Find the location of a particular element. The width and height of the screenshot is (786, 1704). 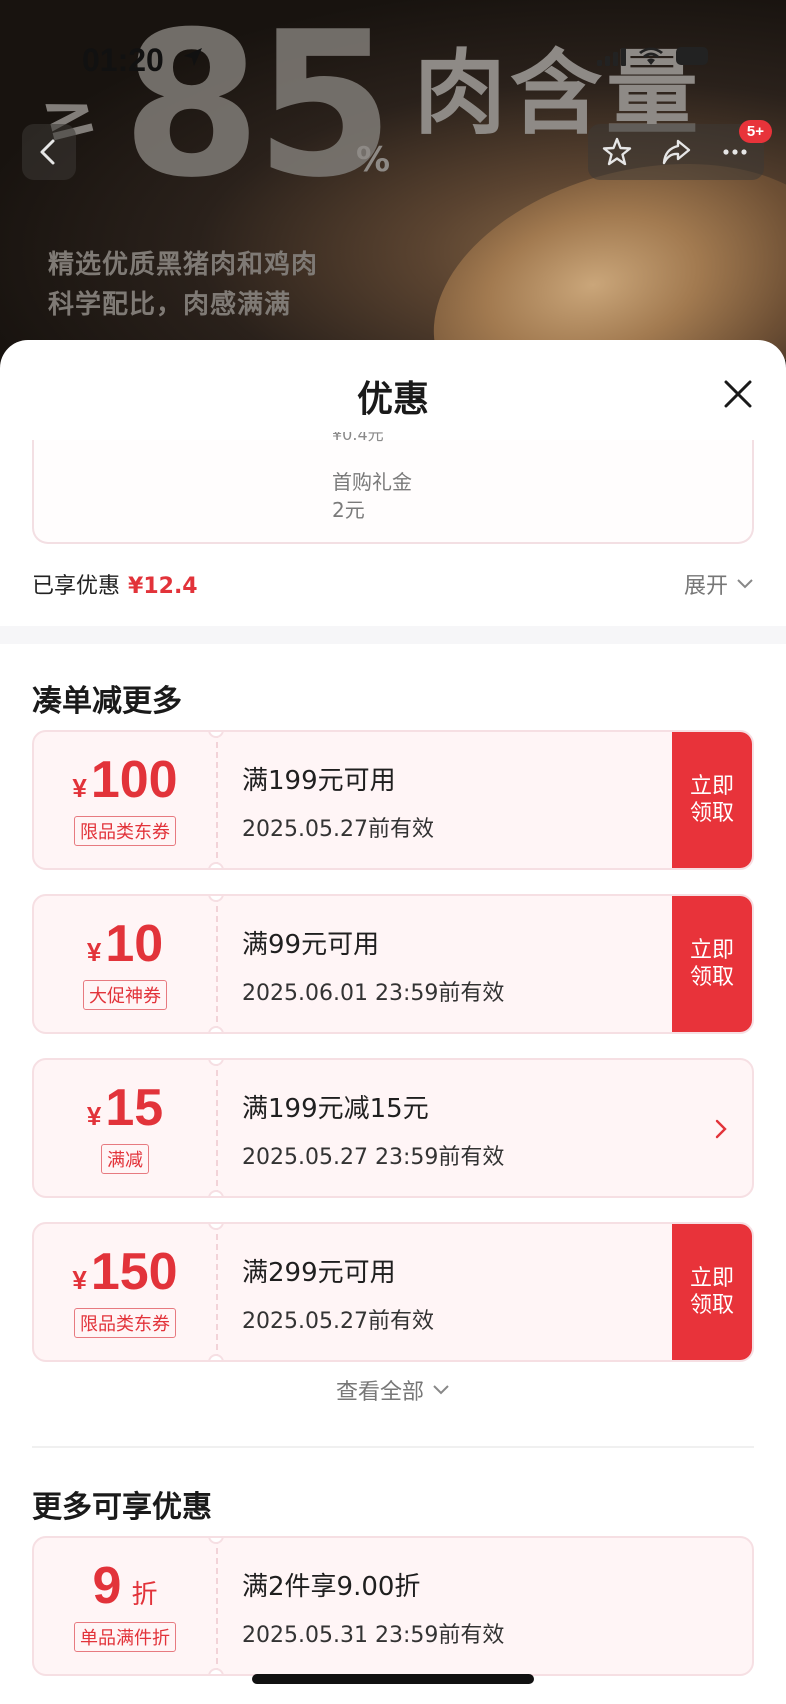

coupon-validity: 2025.06.01 23:59前有效 is located at coordinates (373, 993).